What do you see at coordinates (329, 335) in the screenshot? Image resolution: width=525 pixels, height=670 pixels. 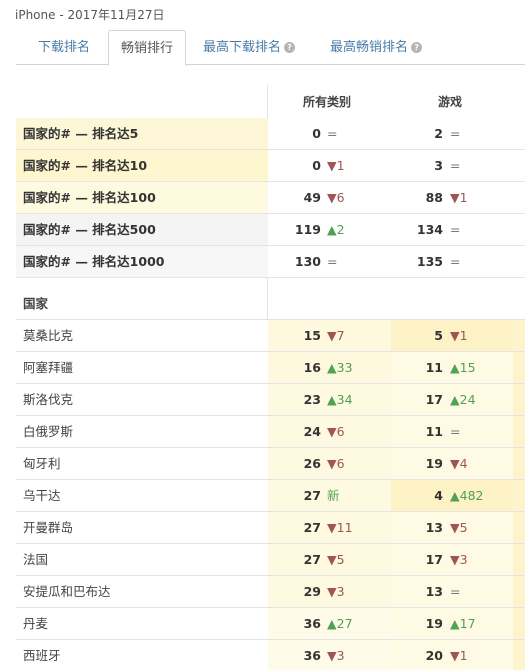 I see `all-categories-cell: 15 ▼7` at bounding box center [329, 335].